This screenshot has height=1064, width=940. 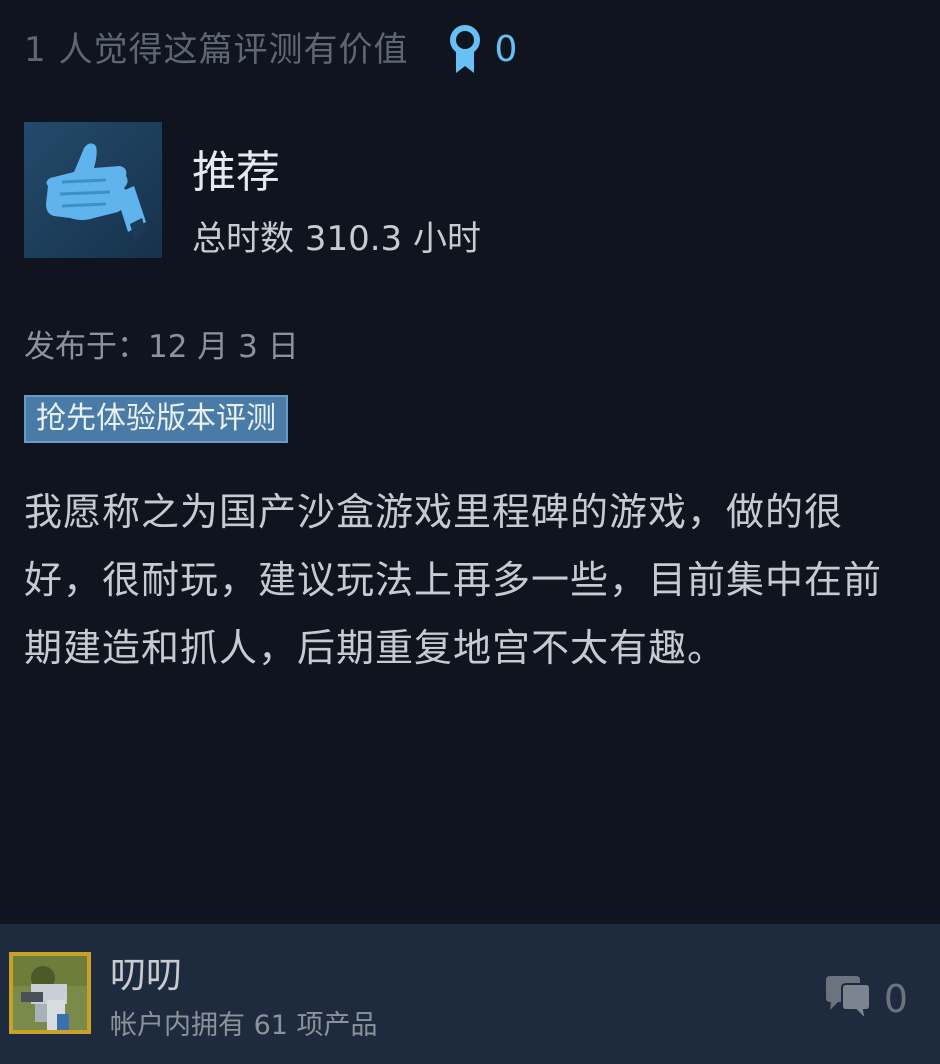 What do you see at coordinates (482, 50) in the screenshot?
I see `award-button: 0` at bounding box center [482, 50].